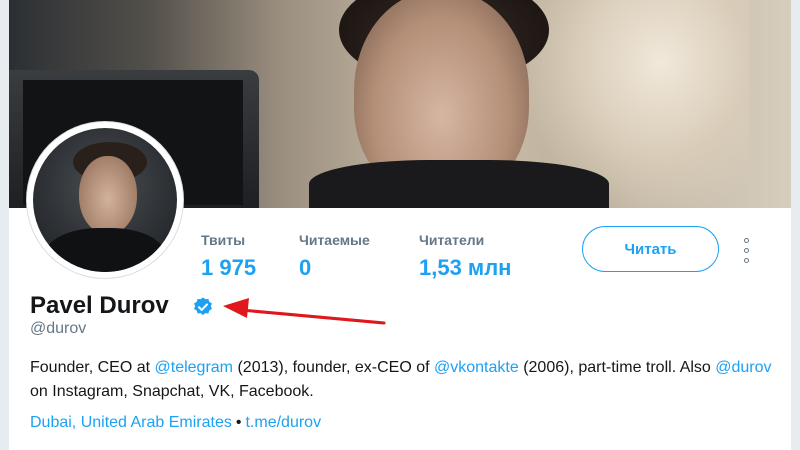  What do you see at coordinates (58, 328) in the screenshot?
I see `profile-handle: @durov` at bounding box center [58, 328].